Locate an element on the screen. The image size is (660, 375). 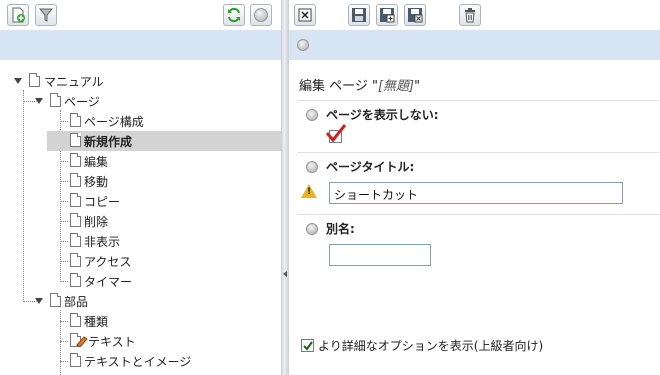
delete-button is located at coordinates (470, 15).